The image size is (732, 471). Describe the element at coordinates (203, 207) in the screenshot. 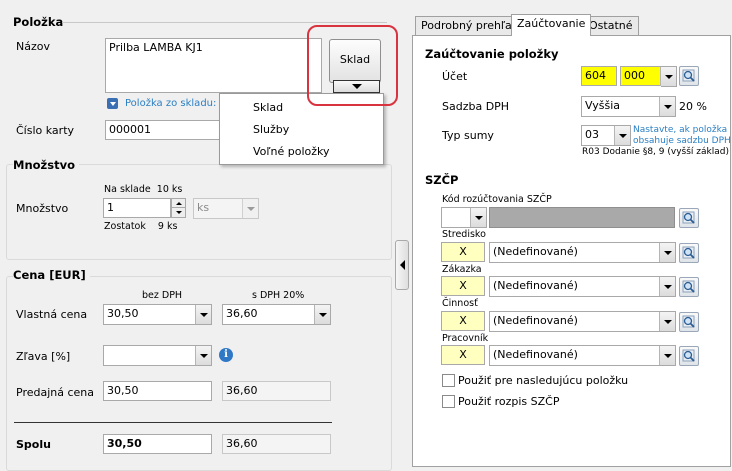

I see `unit-value: ks` at that location.